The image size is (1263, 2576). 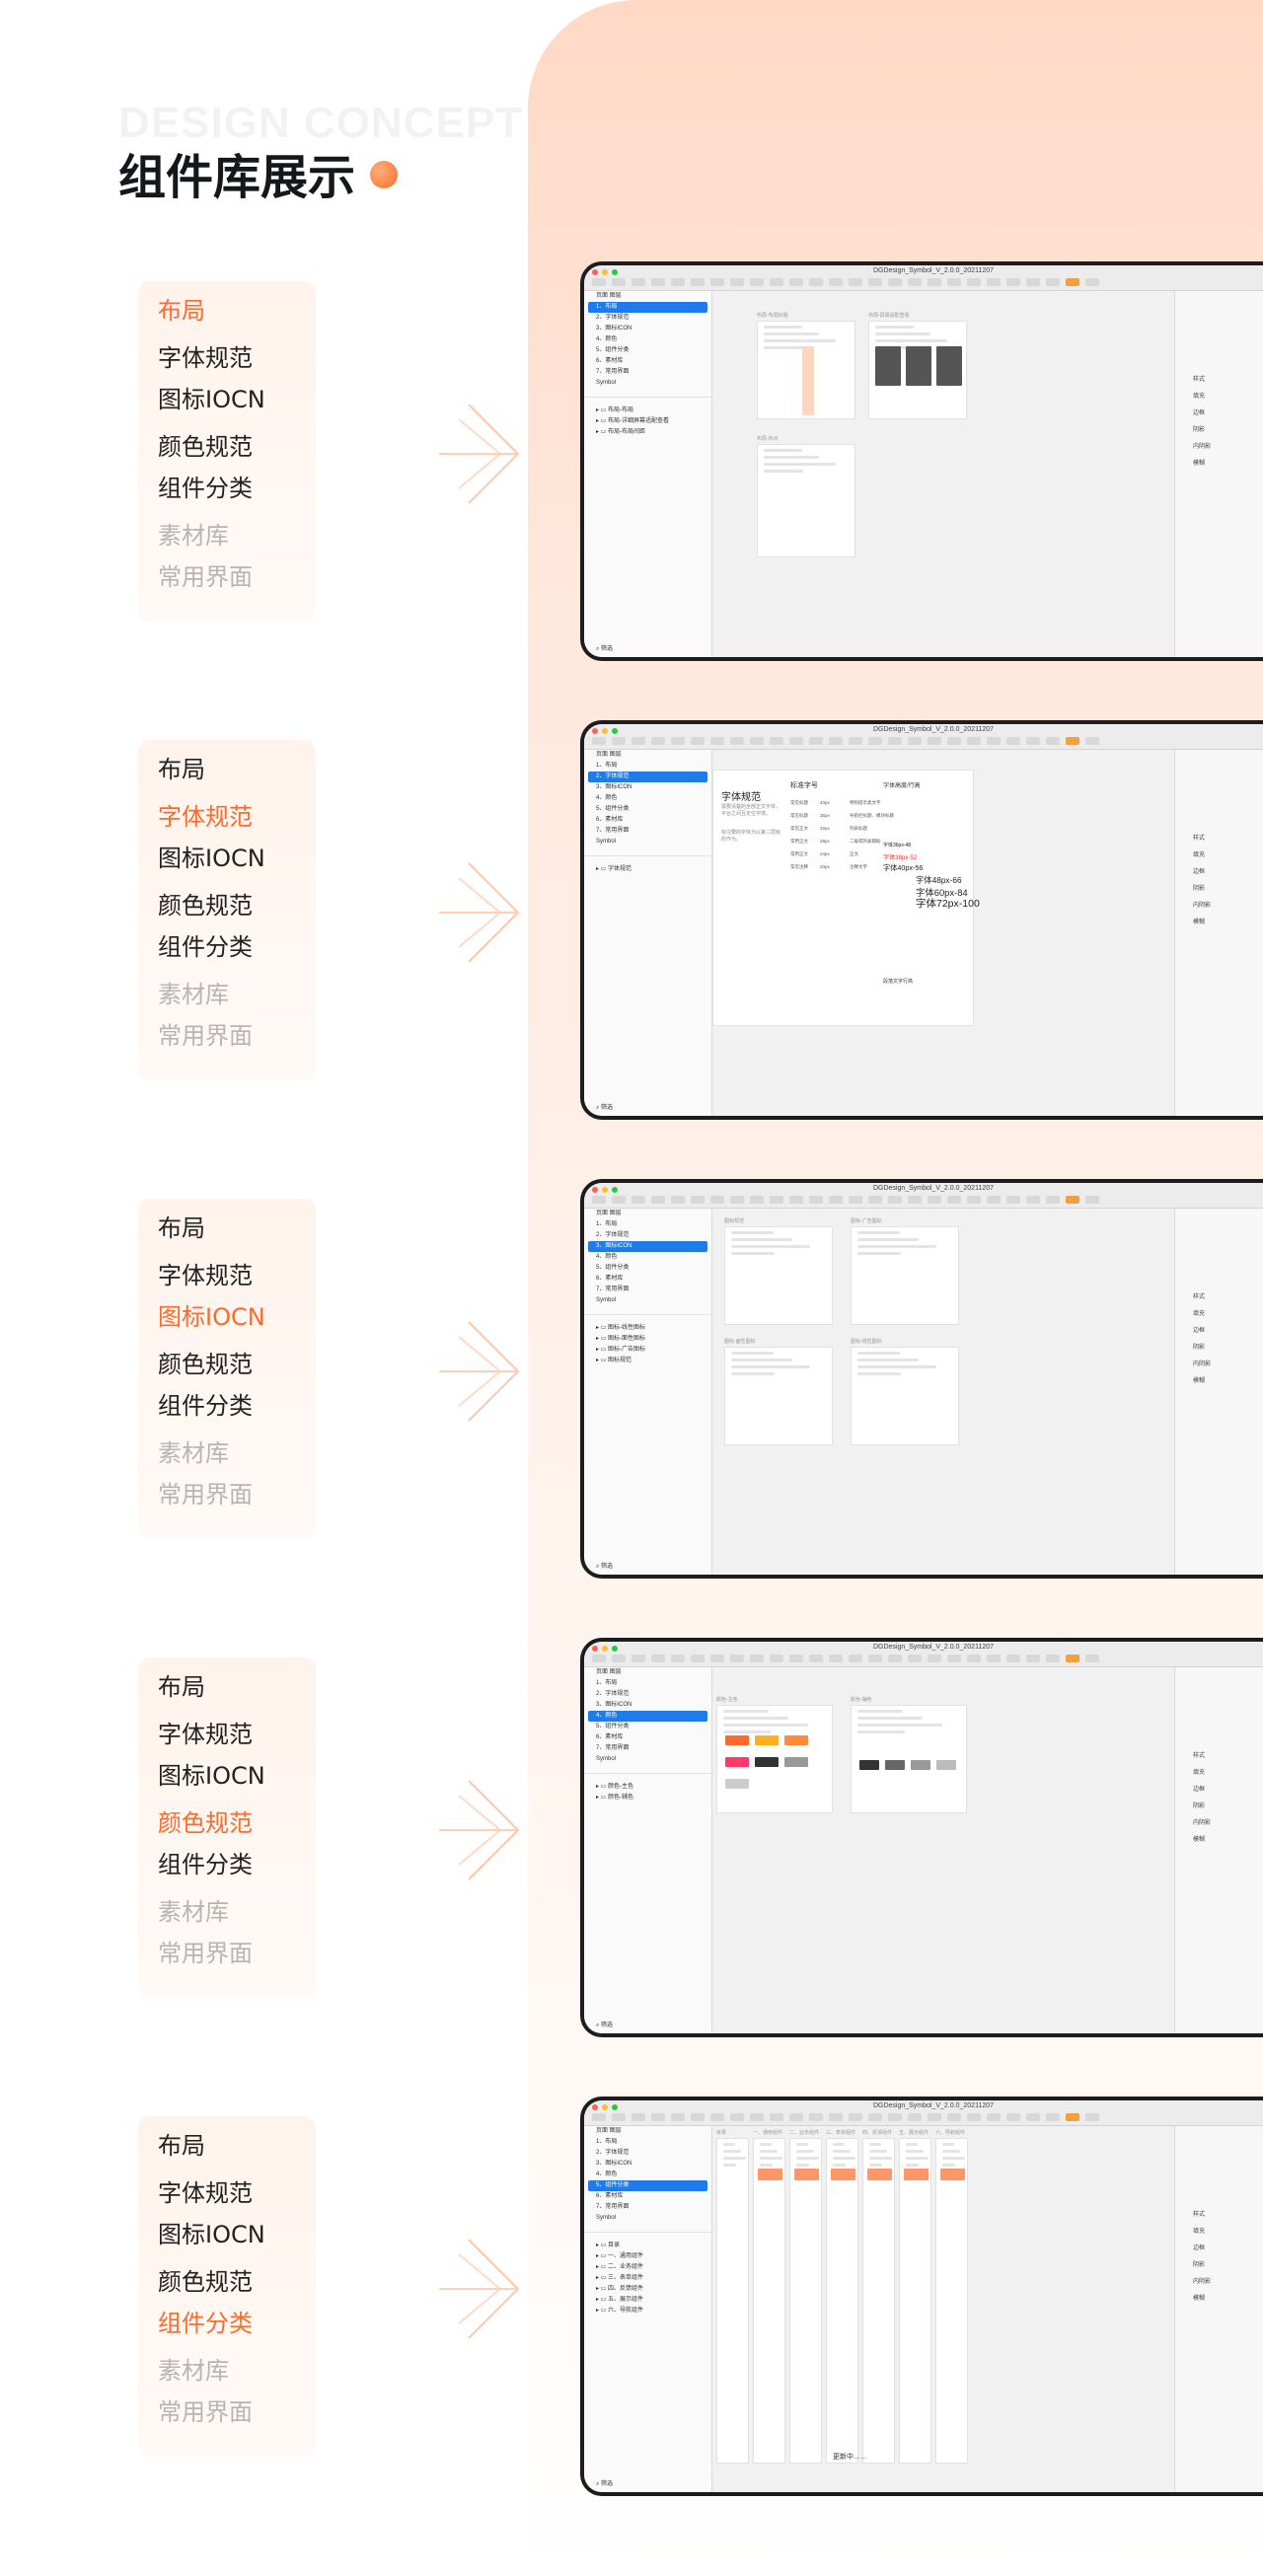 What do you see at coordinates (647, 869) in the screenshot?
I see `layer-item: ▸ ▭ 字体规范` at bounding box center [647, 869].